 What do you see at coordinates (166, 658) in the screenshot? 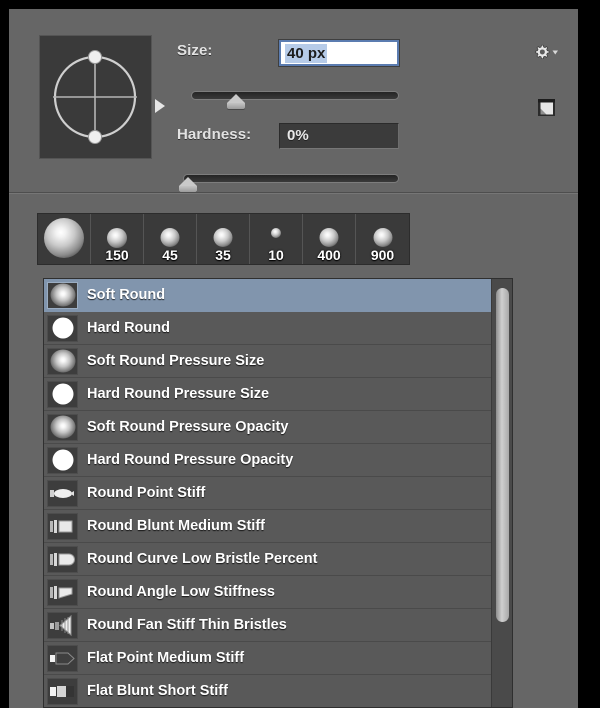
I see `brush-list-item-label: Flat Point Medium Stiff` at bounding box center [166, 658].